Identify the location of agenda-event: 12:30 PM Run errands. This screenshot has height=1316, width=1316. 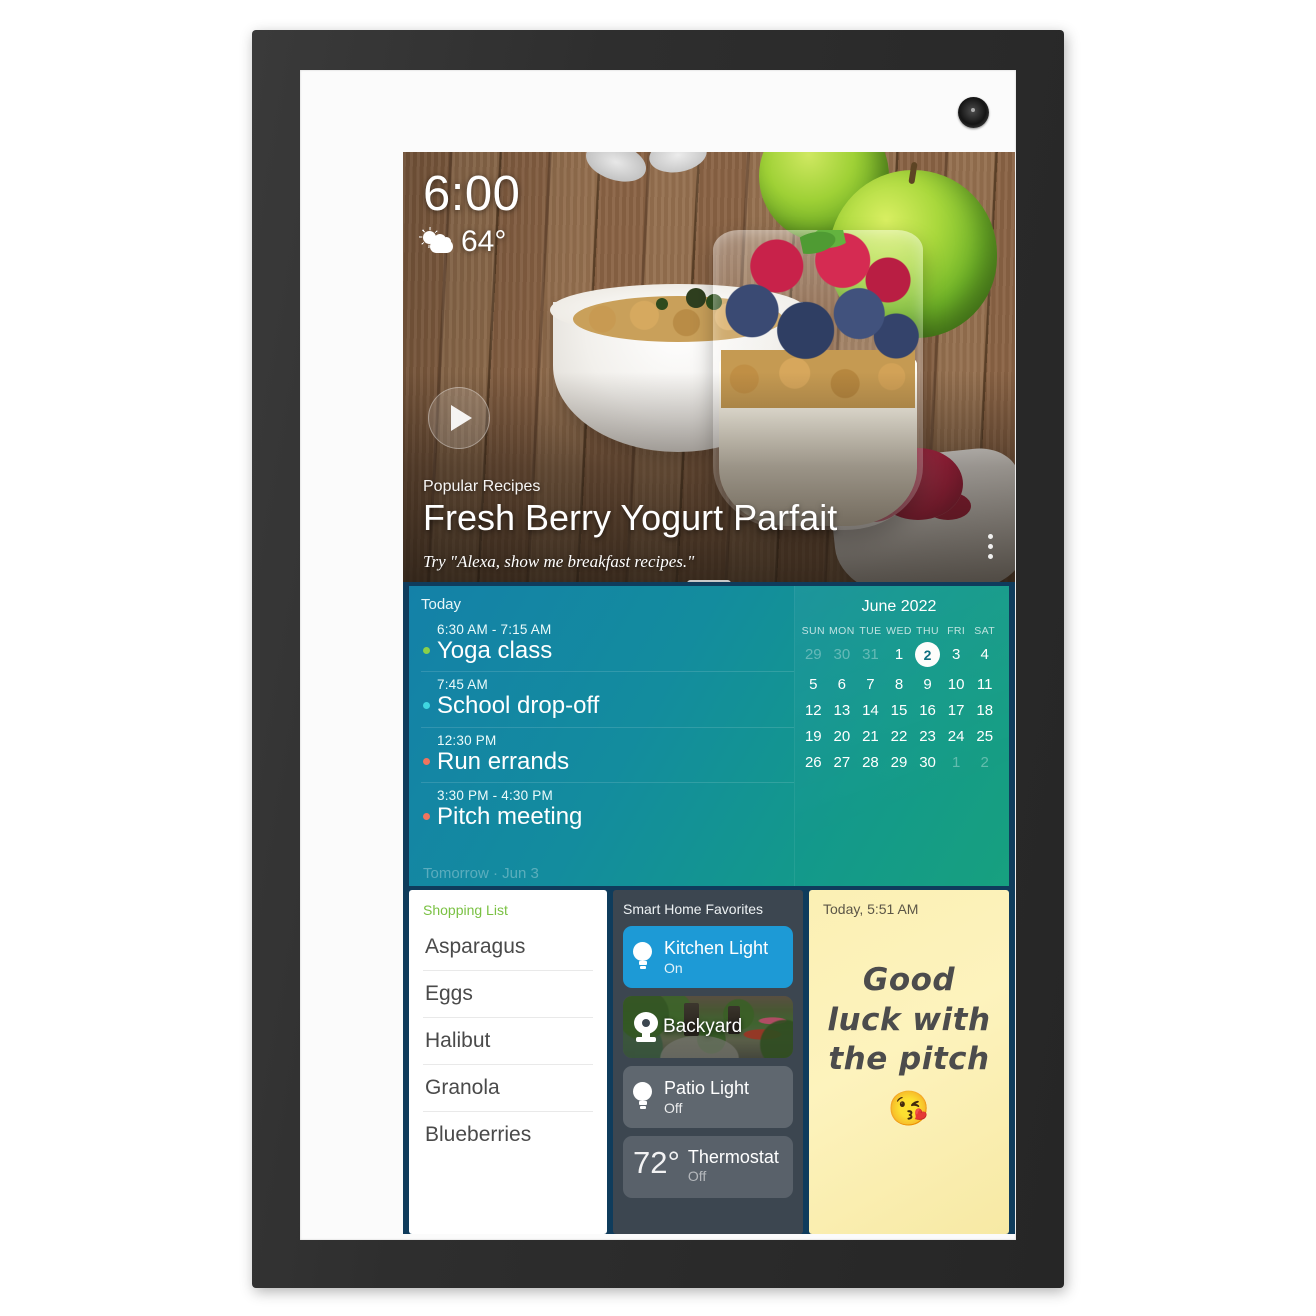
(607, 754).